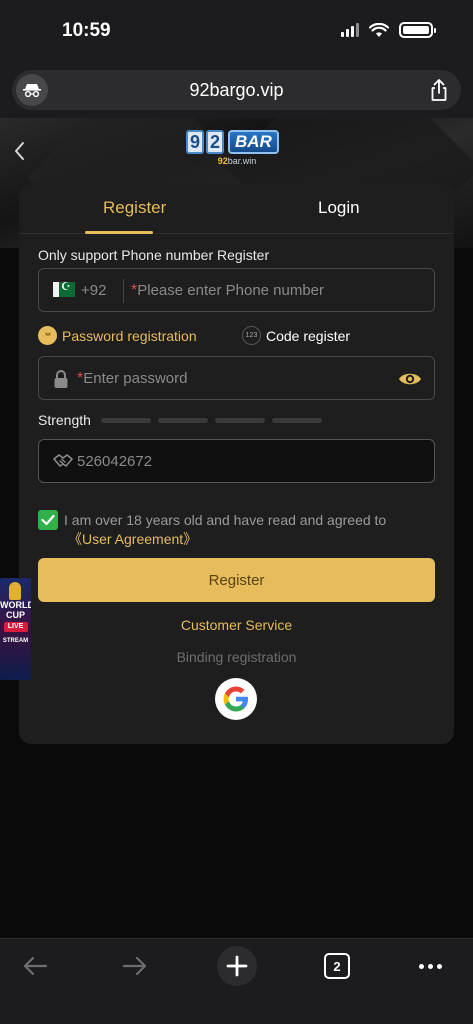  I want to click on code-register-label: Code register, so click(308, 335).